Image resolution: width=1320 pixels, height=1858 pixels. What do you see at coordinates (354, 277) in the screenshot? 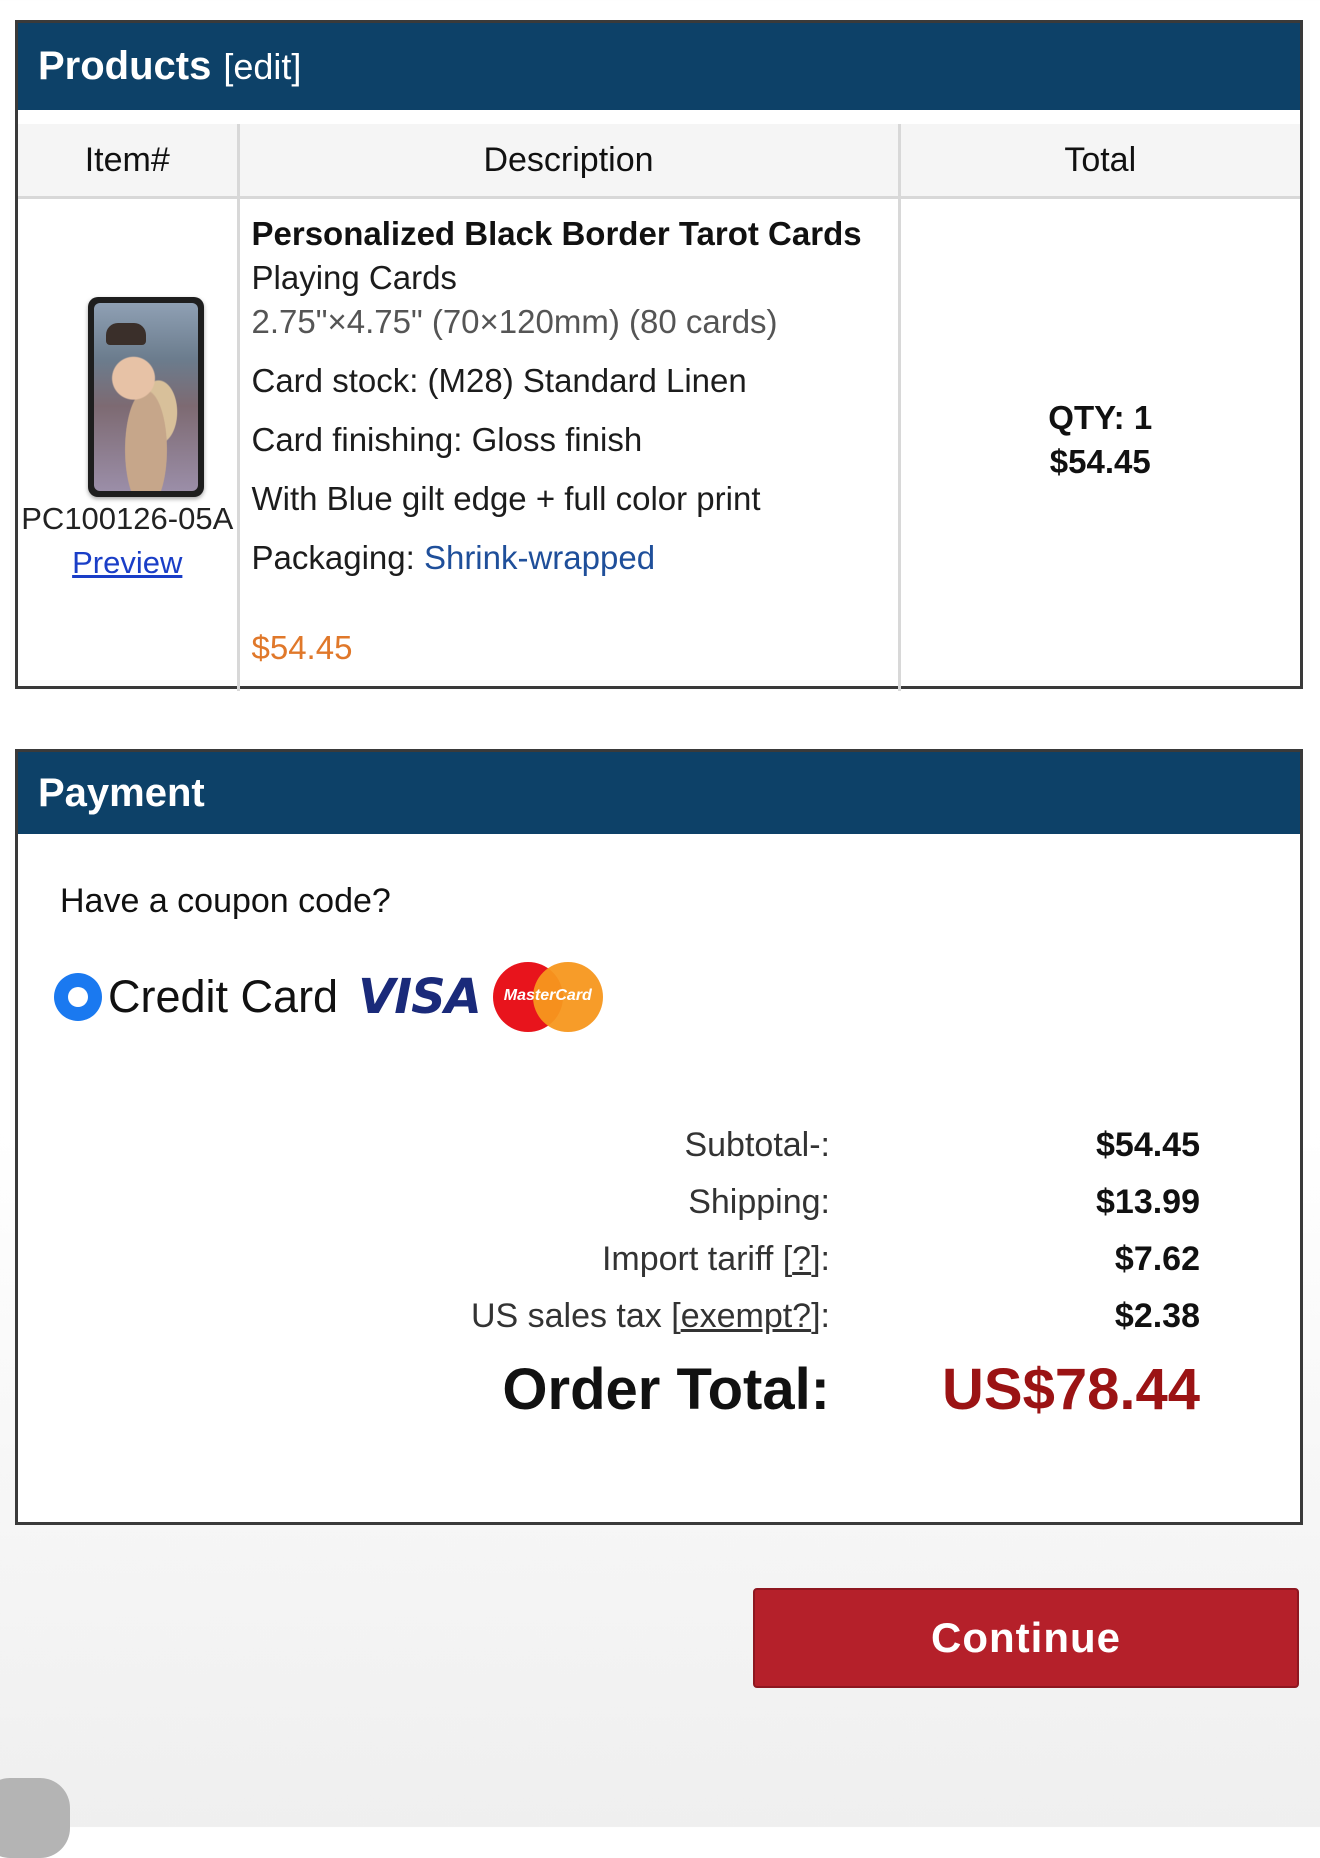
I see `product-category: Playing Cards` at bounding box center [354, 277].